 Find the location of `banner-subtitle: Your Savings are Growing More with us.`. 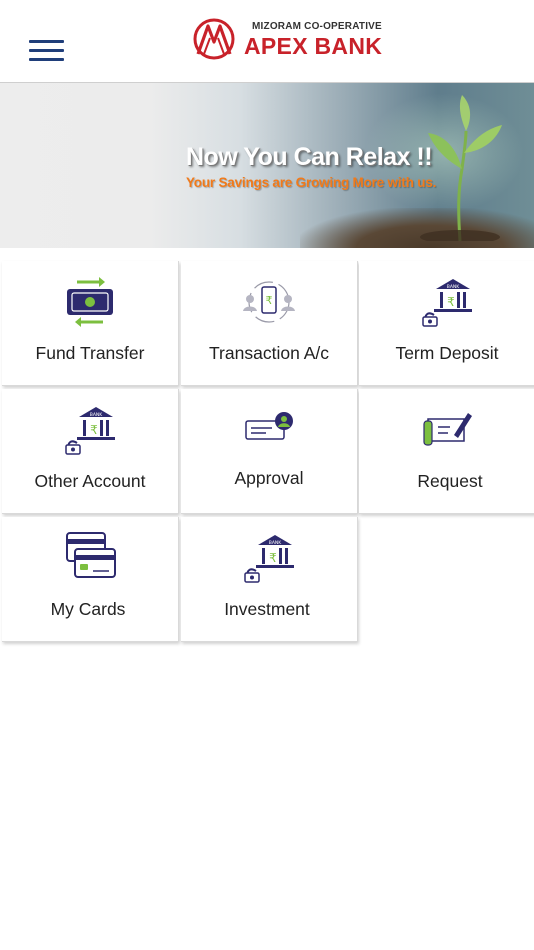

banner-subtitle: Your Savings are Growing More with us. is located at coordinates (311, 182).